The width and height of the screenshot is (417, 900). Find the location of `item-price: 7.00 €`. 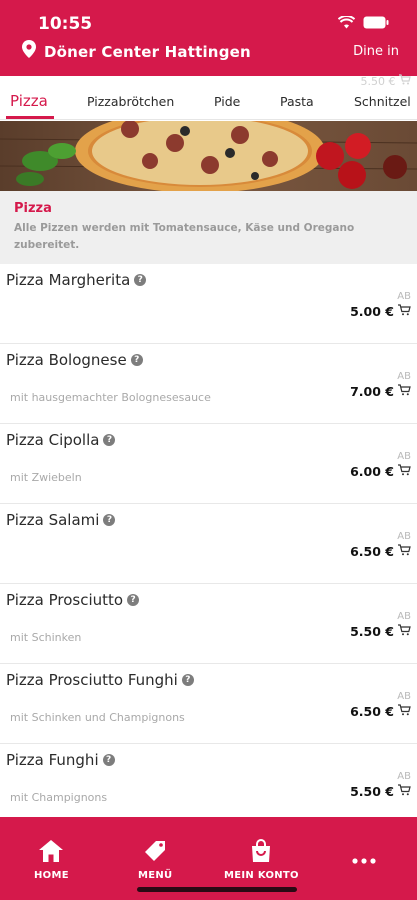

item-price: 7.00 € is located at coordinates (380, 391).